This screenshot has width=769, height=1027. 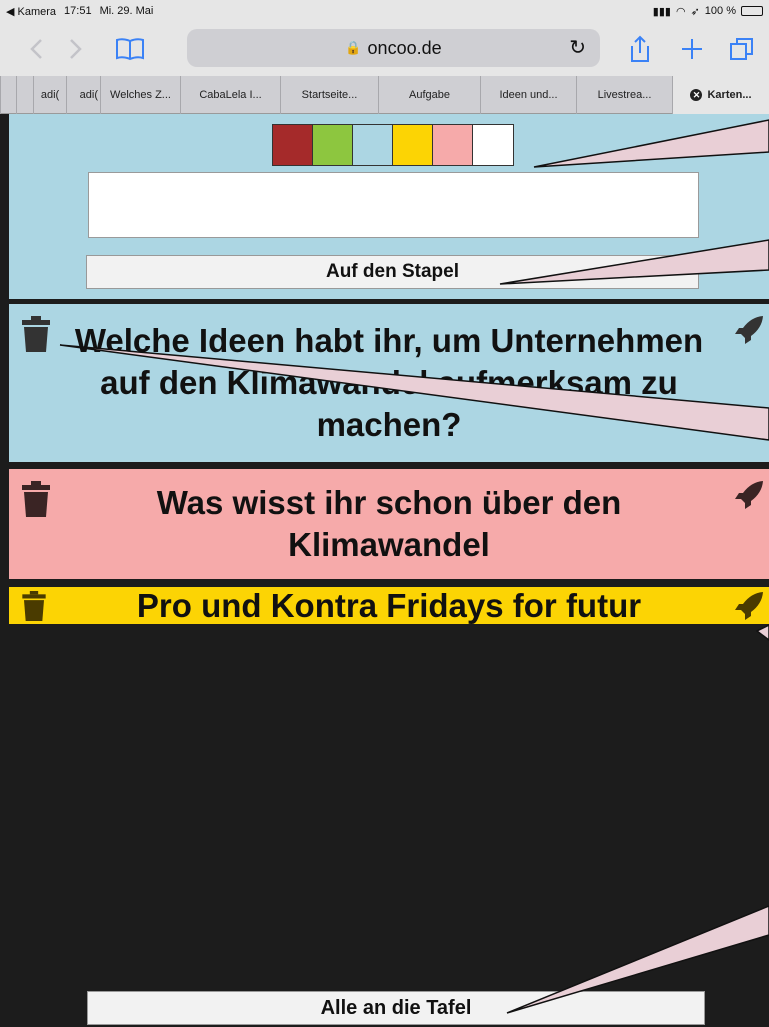 What do you see at coordinates (429, 95) in the screenshot?
I see `tab: Aufgabe` at bounding box center [429, 95].